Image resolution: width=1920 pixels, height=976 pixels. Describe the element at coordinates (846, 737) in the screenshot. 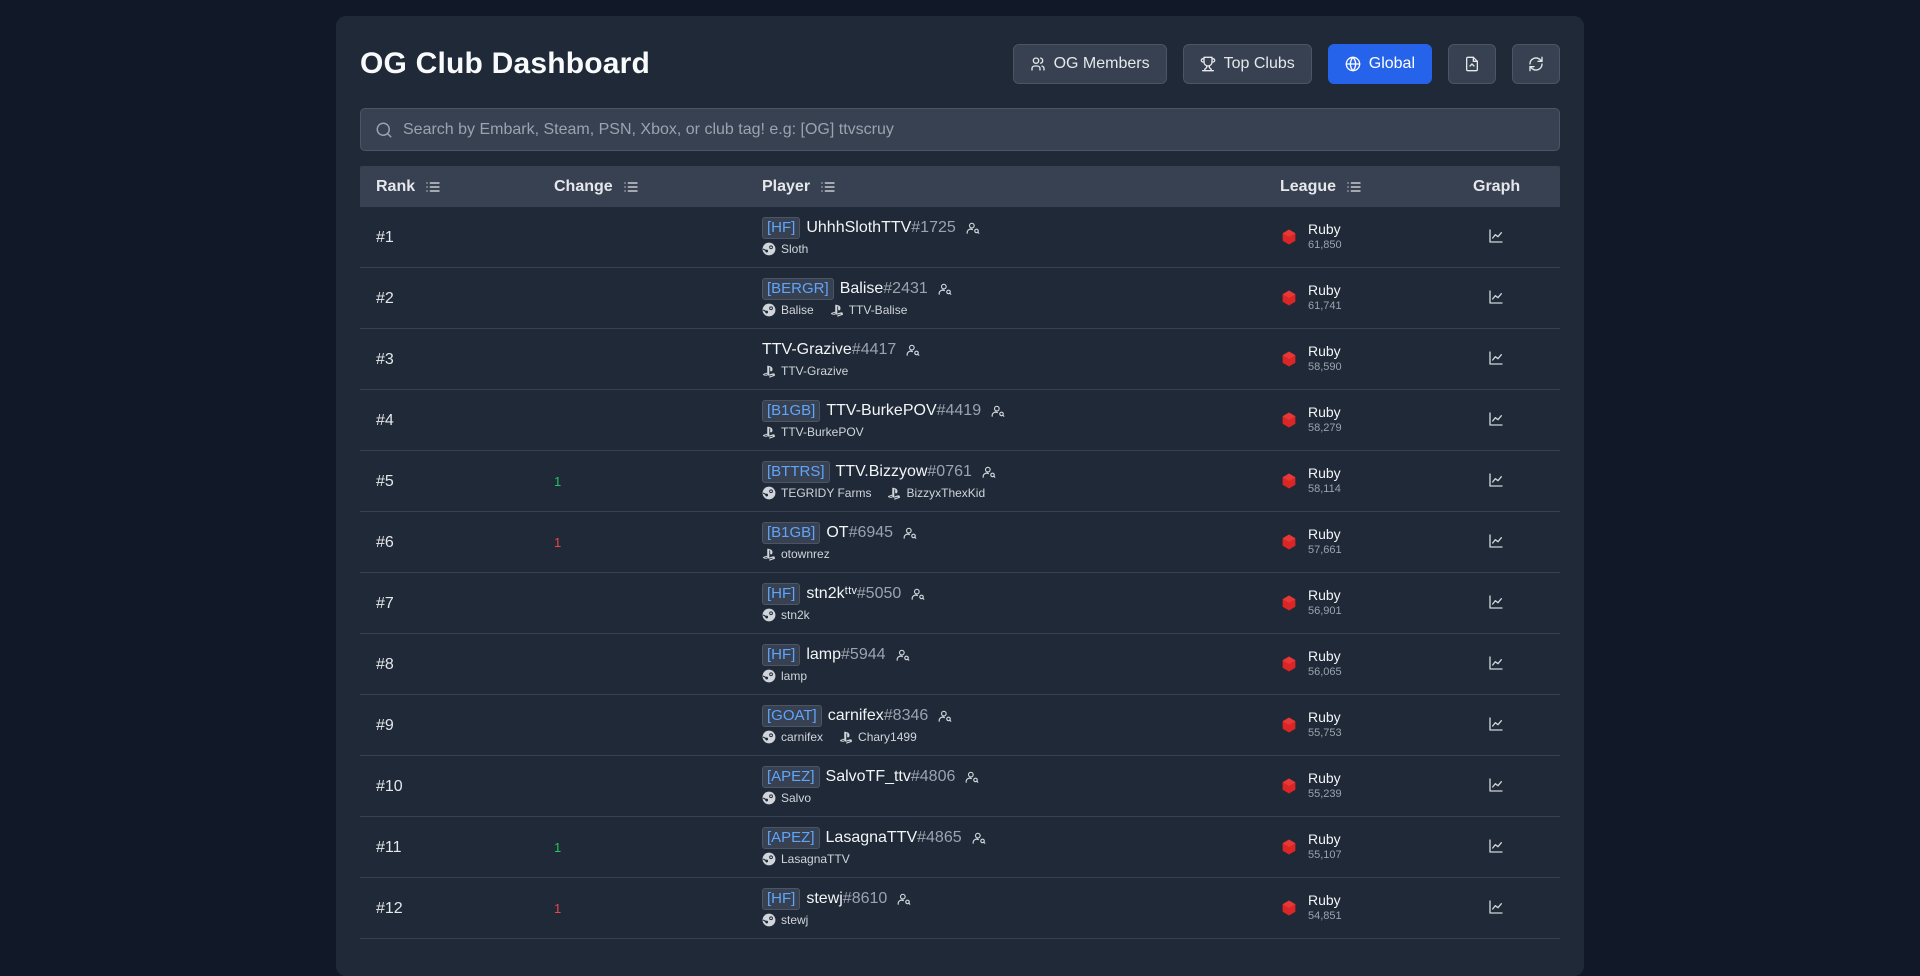

I see `playstation-icon` at that location.